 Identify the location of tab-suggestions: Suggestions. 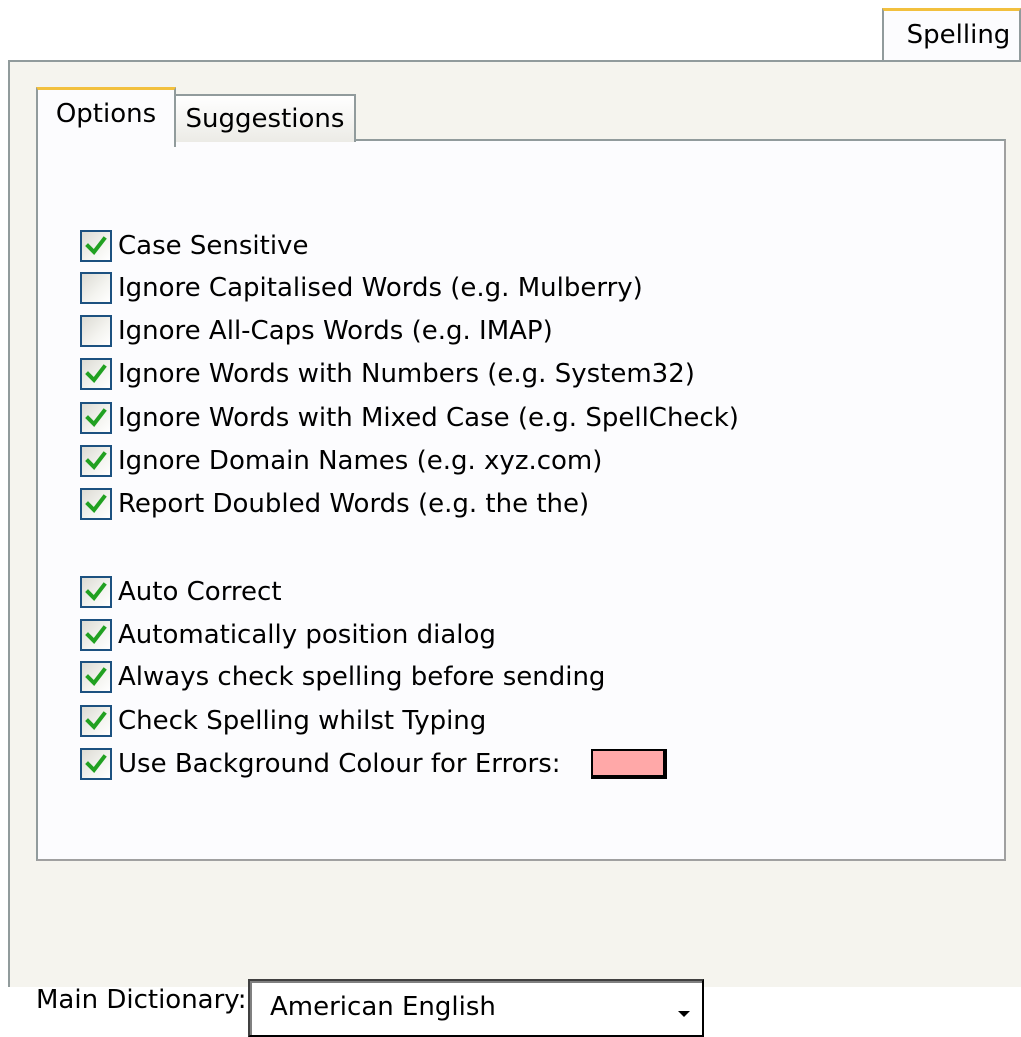
(265, 118).